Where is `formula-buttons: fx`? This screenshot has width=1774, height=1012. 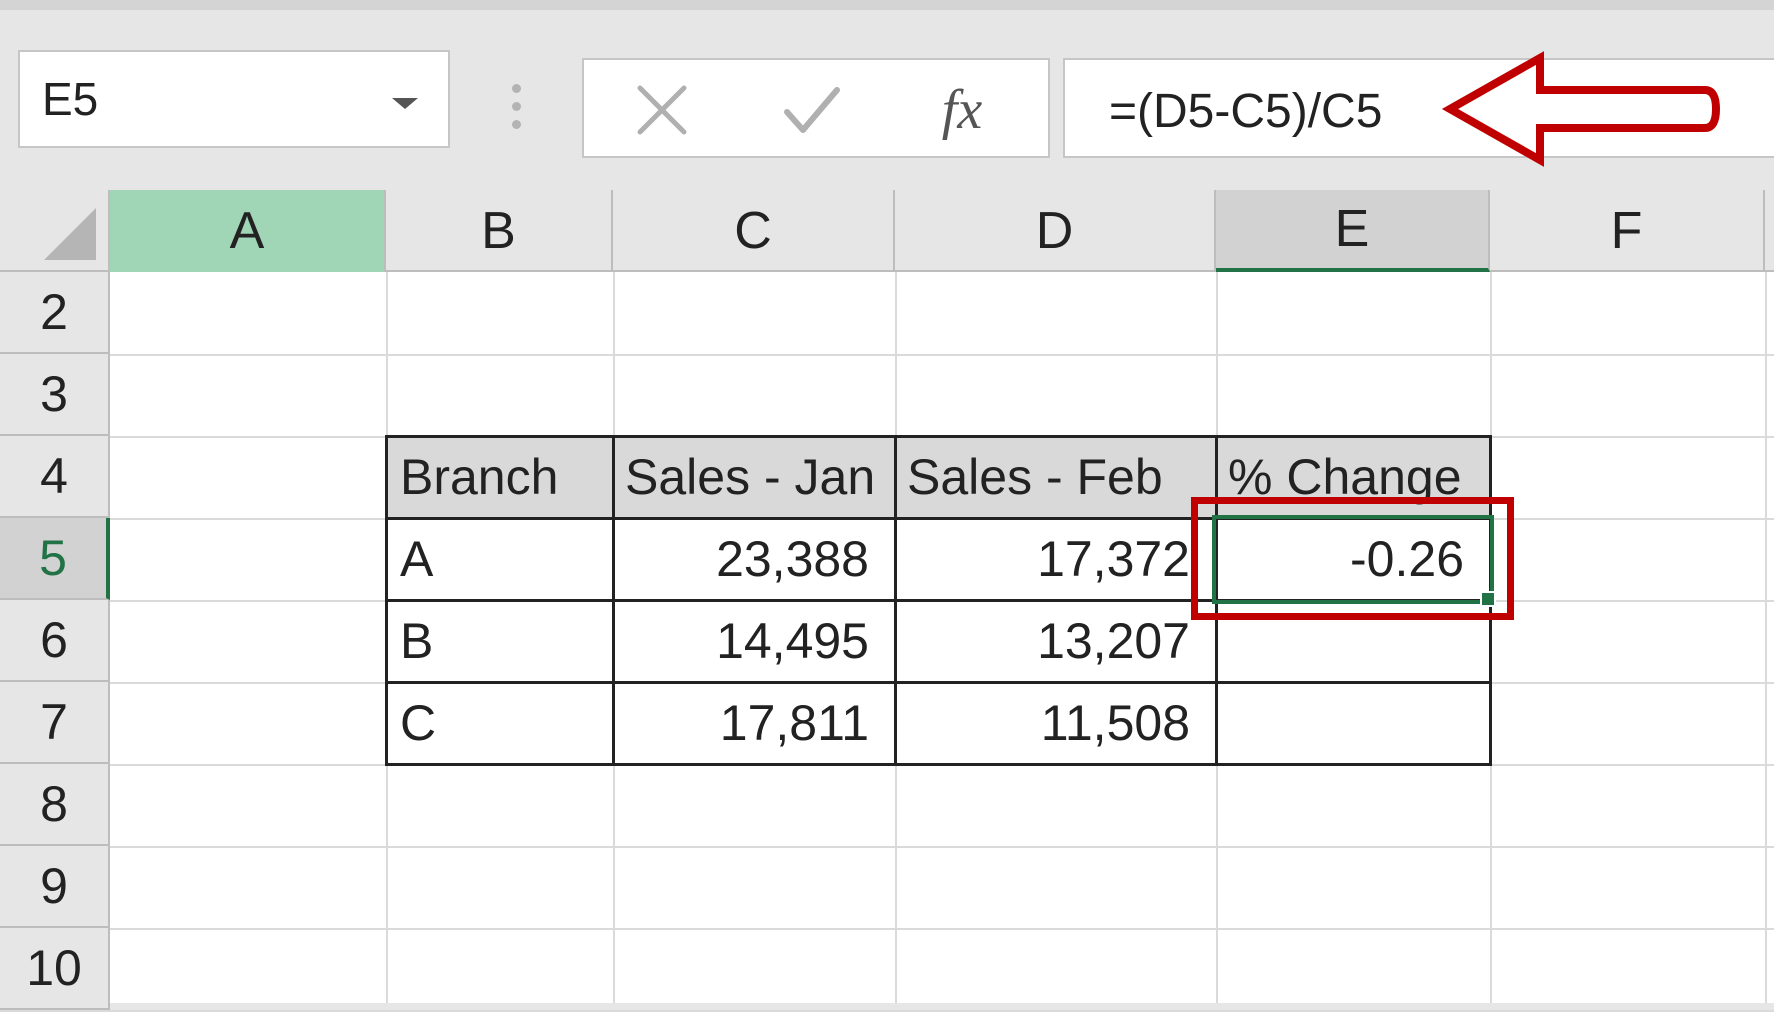
formula-buttons: fx is located at coordinates (816, 108).